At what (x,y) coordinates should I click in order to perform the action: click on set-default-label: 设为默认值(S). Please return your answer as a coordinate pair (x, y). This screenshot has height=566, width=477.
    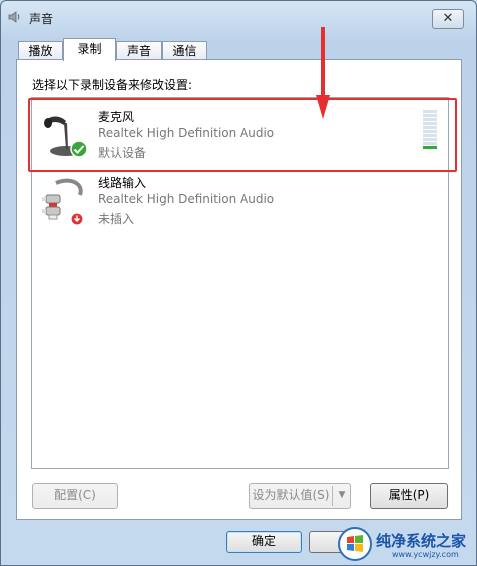
    Looking at the image, I should click on (291, 495).